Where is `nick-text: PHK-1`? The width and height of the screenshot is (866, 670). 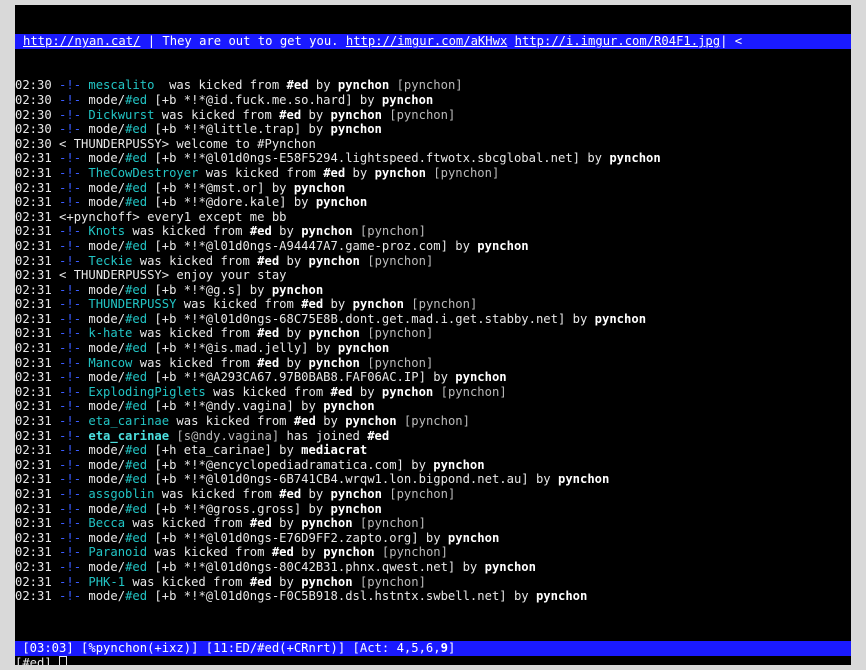
nick-text: PHK-1 is located at coordinates (107, 581).